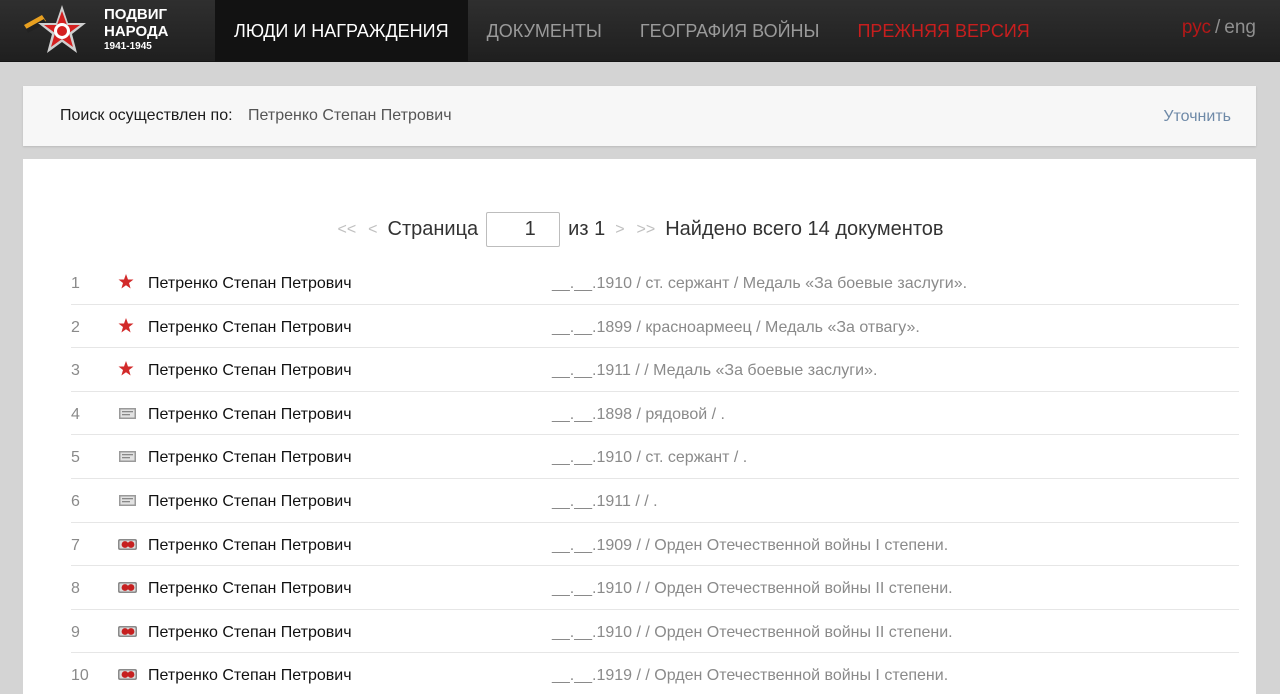 This screenshot has height=694, width=1280. What do you see at coordinates (523, 229) in the screenshot?
I see `page-number-input` at bounding box center [523, 229].